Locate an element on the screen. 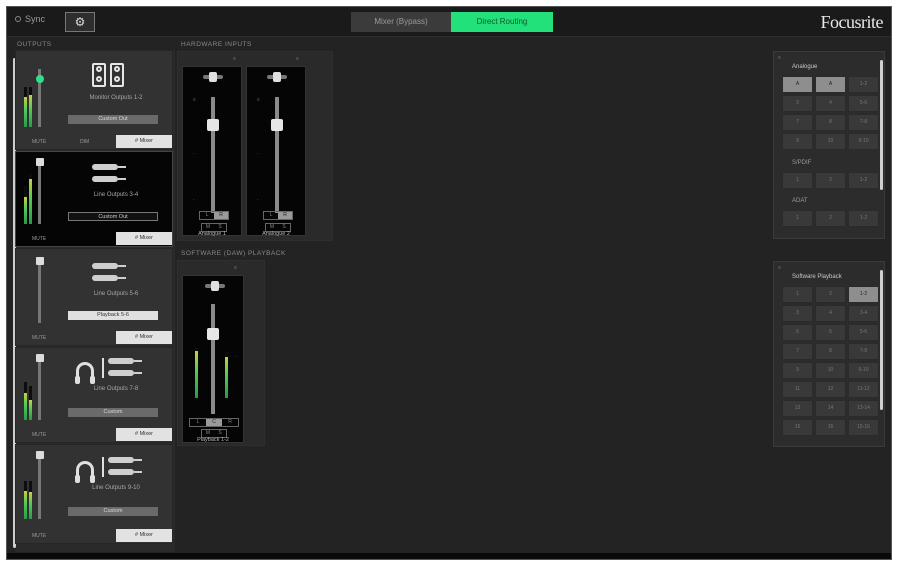 Image resolution: width=898 pixels, height=565 pixels. input-strip-analogue-1: 0 - - L R M S Analogue 1 is located at coordinates (212, 151).